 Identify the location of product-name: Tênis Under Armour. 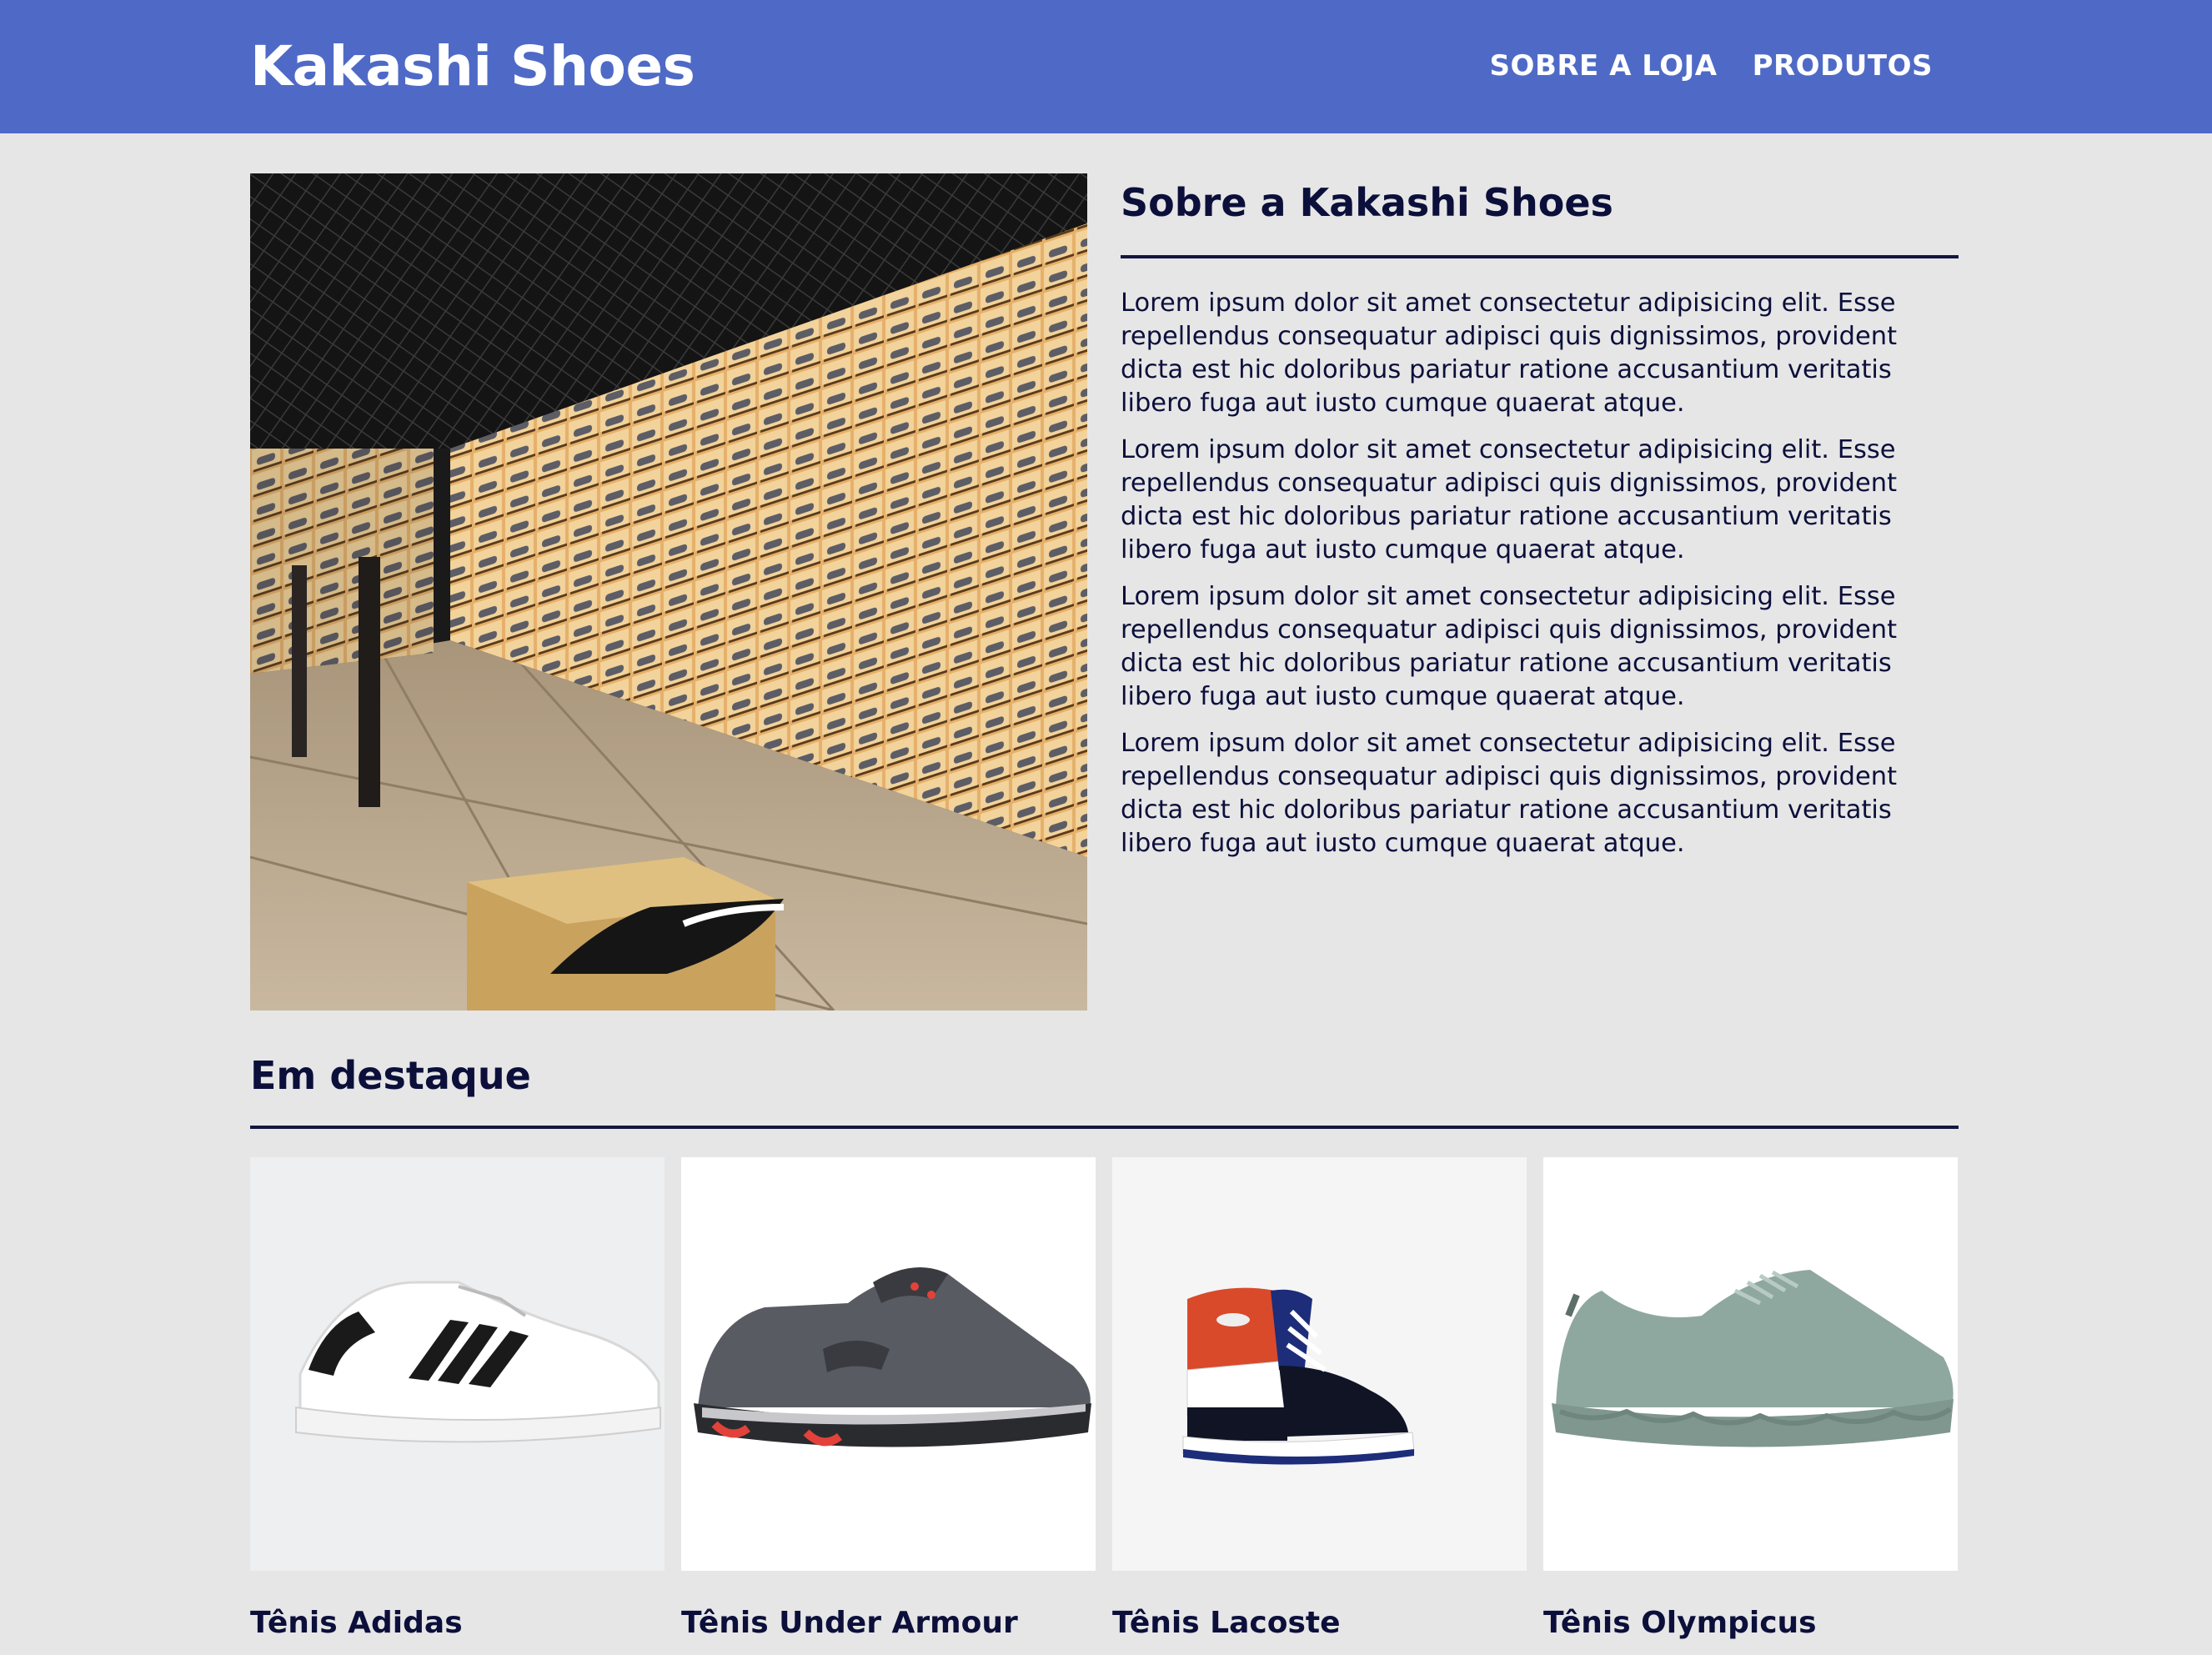
(888, 1623).